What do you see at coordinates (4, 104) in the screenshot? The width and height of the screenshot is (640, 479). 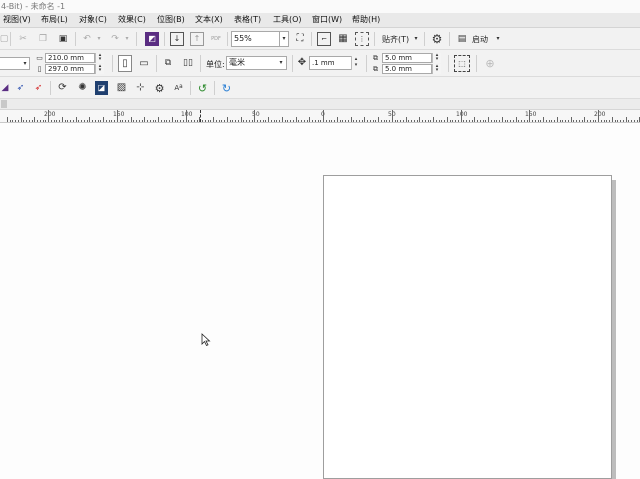 I see `document-tab` at bounding box center [4, 104].